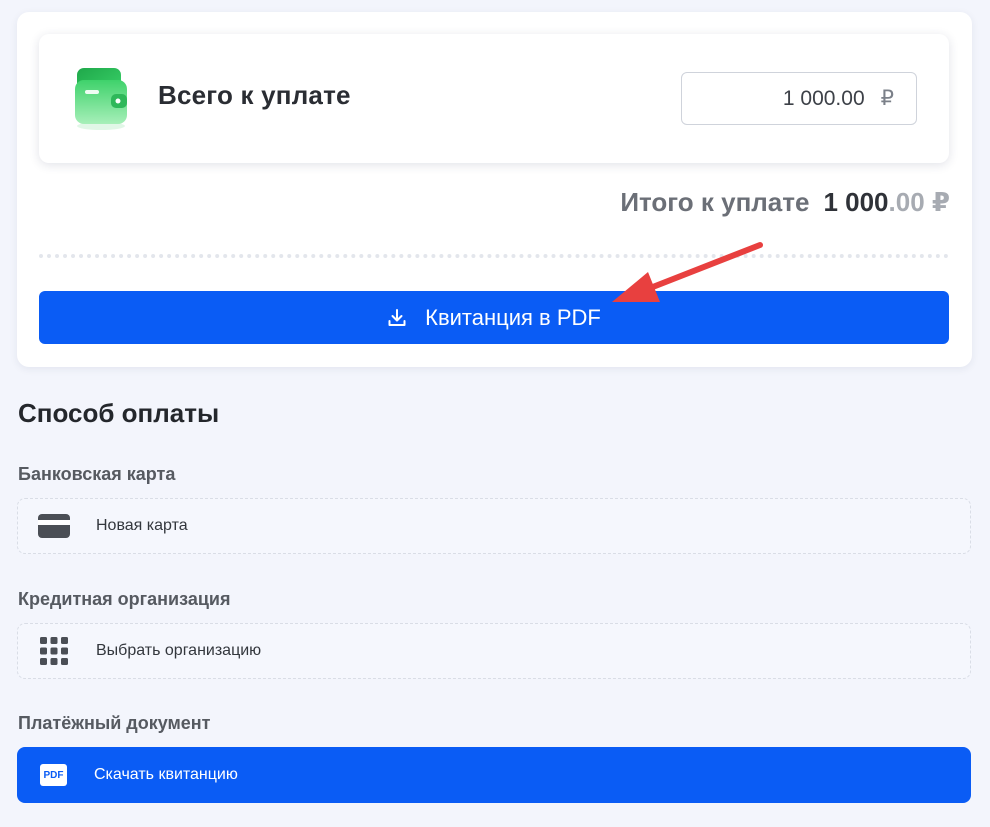  I want to click on pdf-icon: PDF, so click(53, 775).